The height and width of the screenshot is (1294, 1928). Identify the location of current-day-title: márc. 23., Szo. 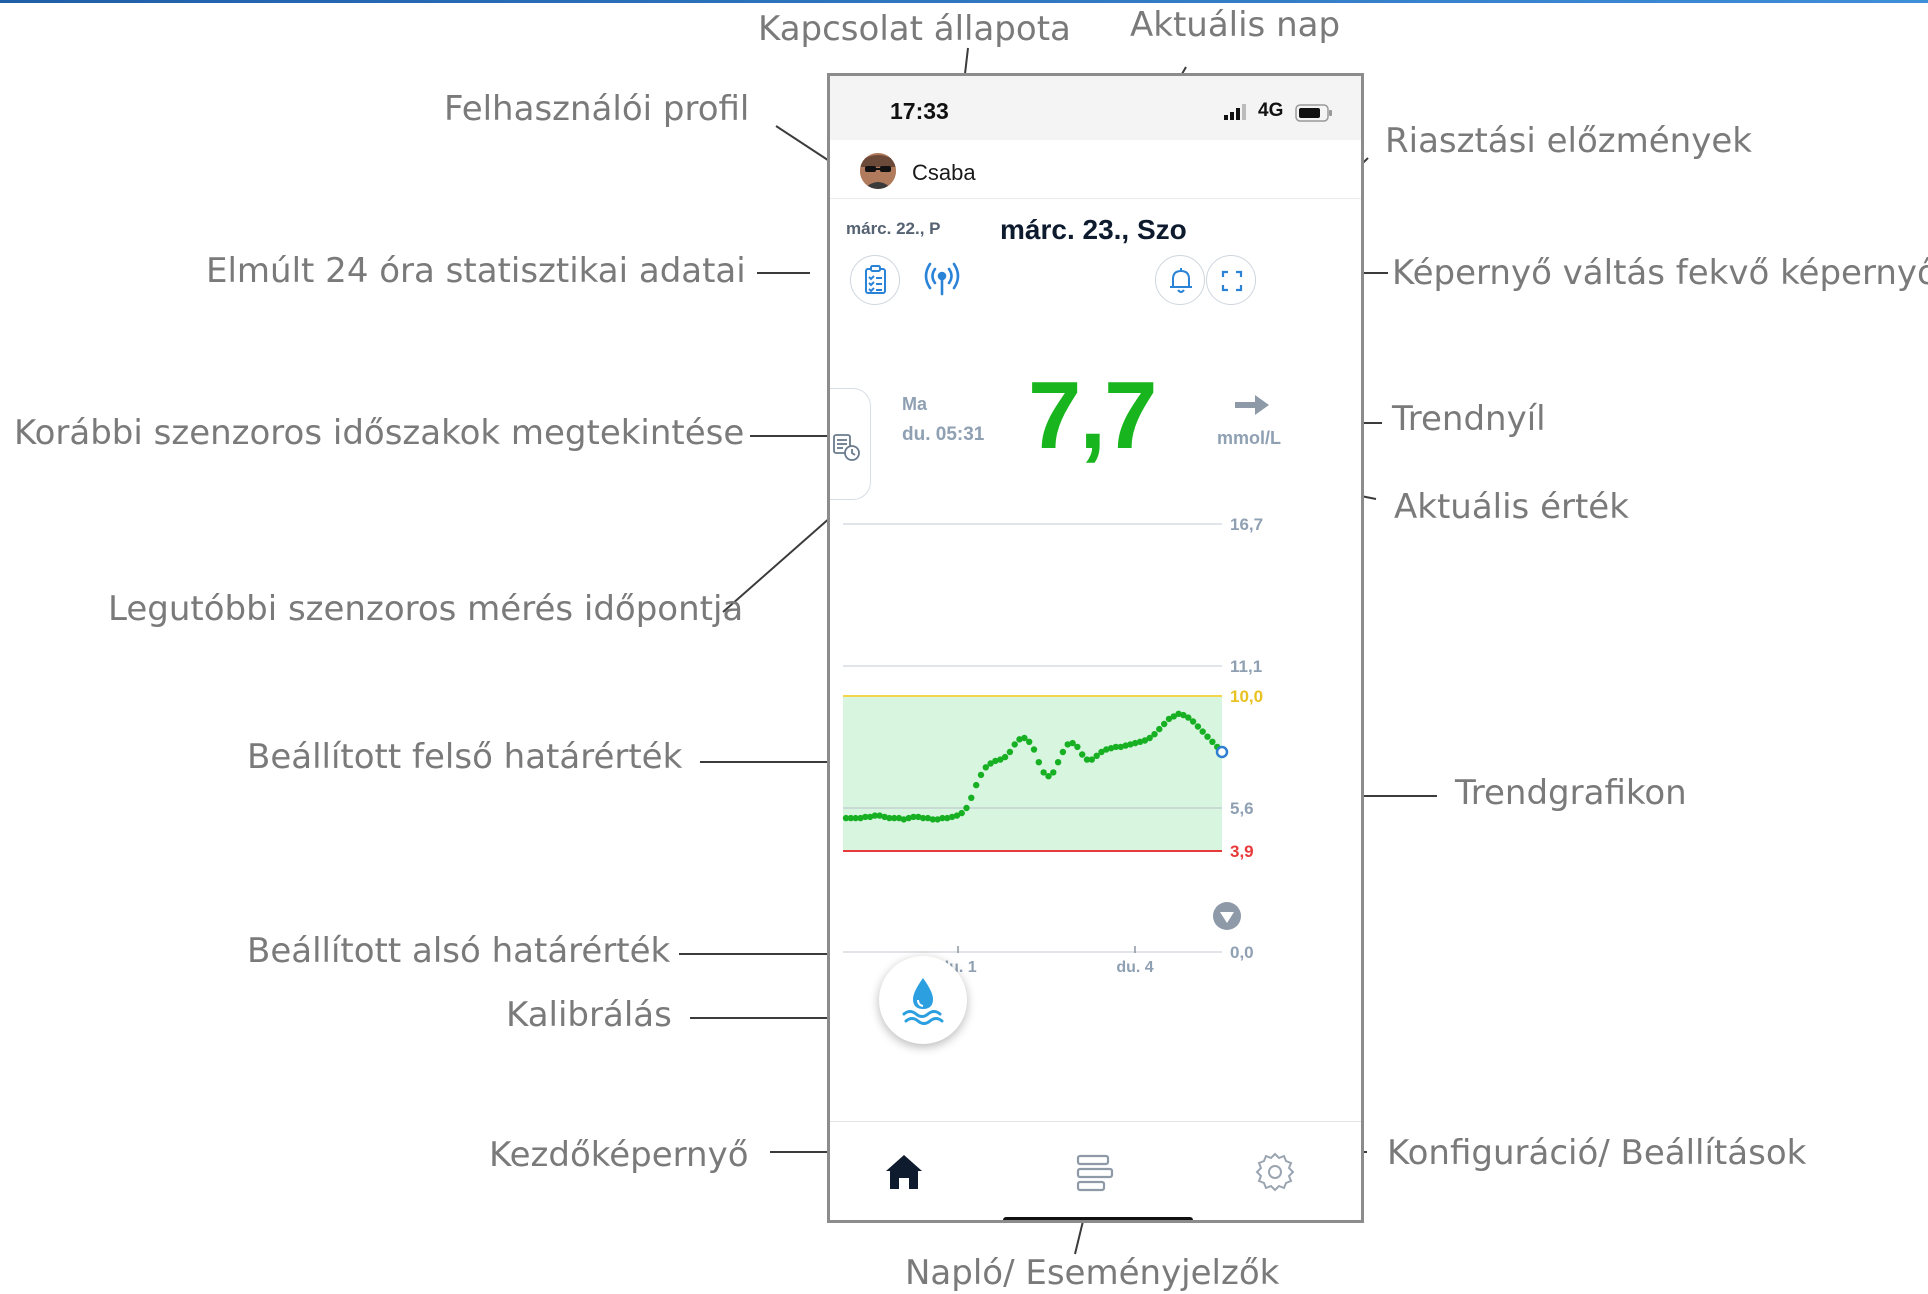
(1093, 229).